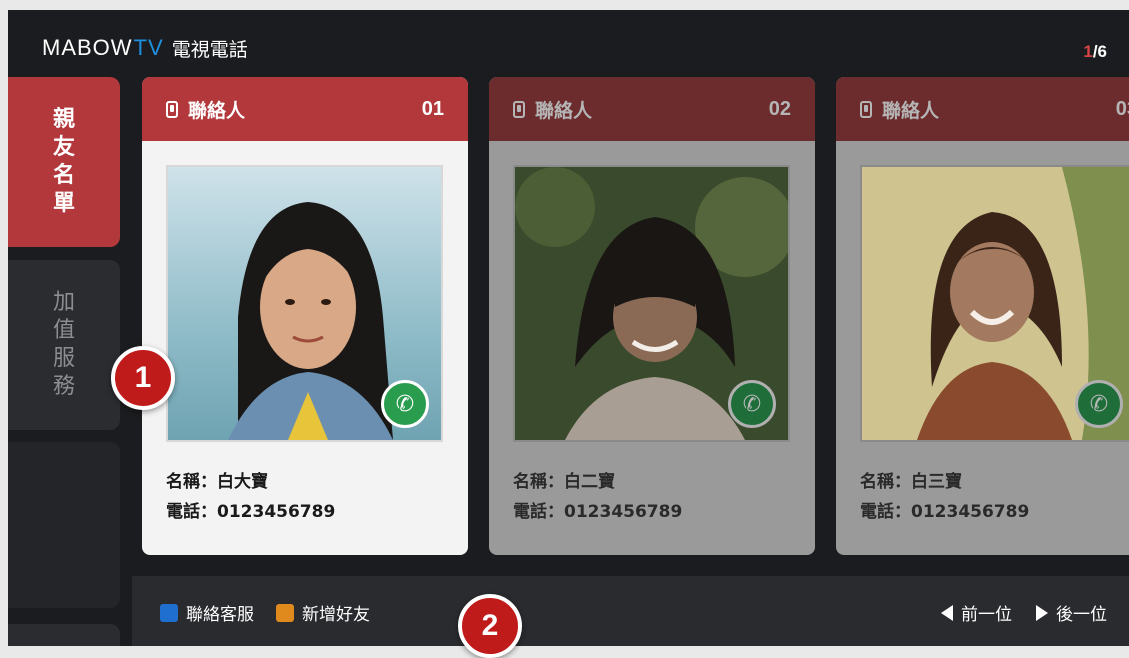 The height and width of the screenshot is (658, 1129). I want to click on contact-card-header: 聯絡人 03, so click(982, 109).